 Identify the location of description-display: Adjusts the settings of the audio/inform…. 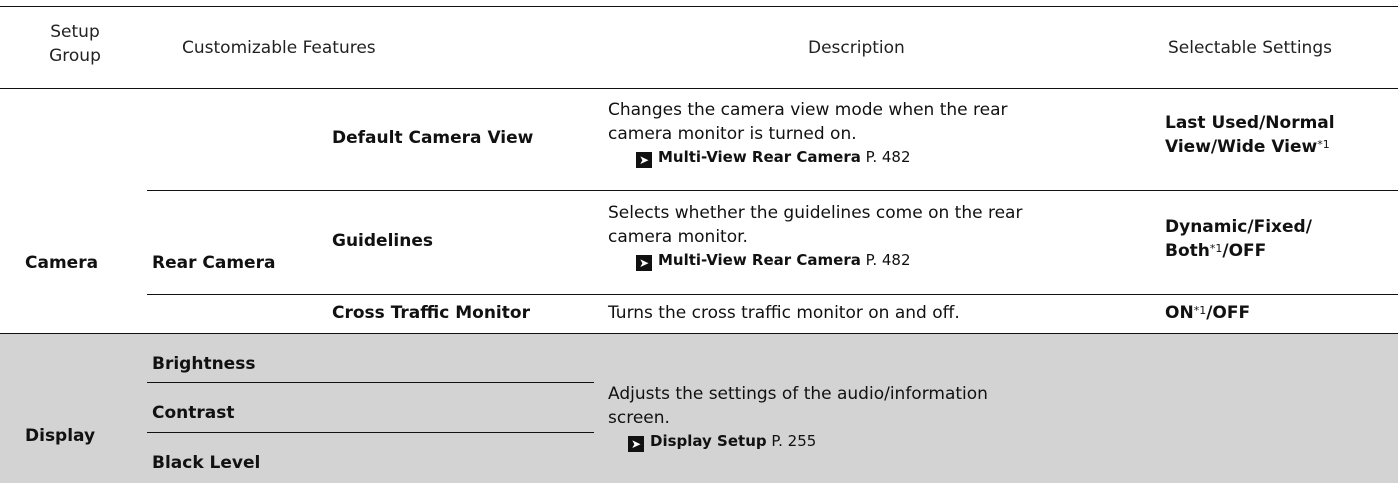
(798, 417).